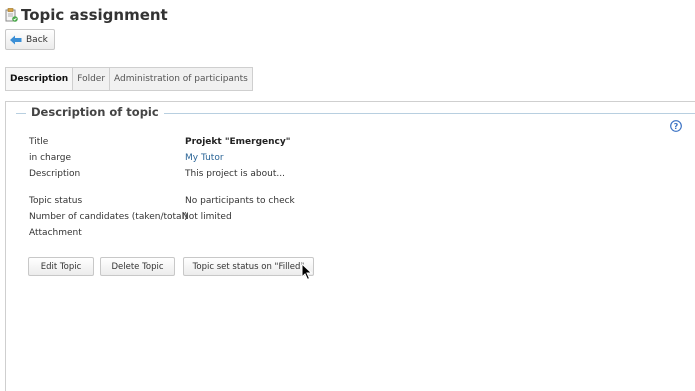 This screenshot has width=695, height=391. What do you see at coordinates (50, 158) in the screenshot?
I see `in-charge-label: in charge` at bounding box center [50, 158].